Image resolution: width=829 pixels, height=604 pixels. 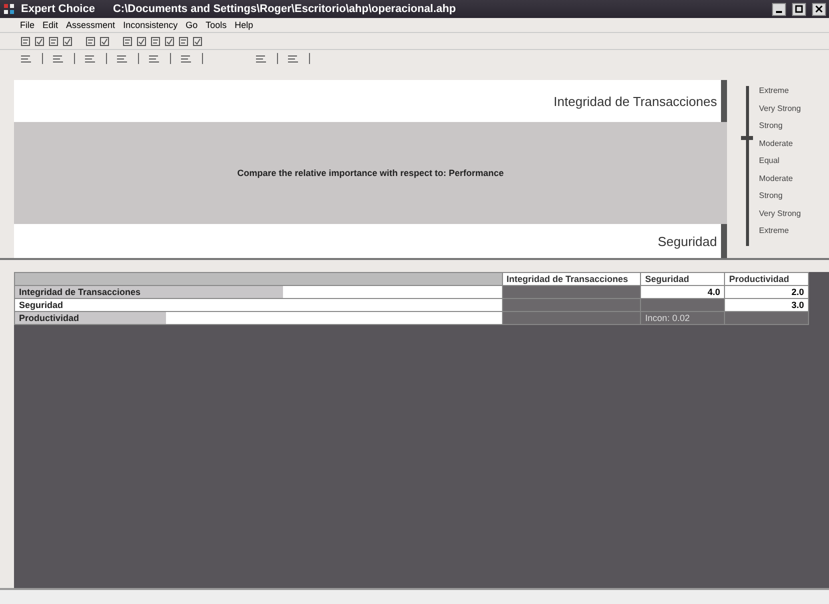 I want to click on menu-item: Help, so click(x=244, y=25).